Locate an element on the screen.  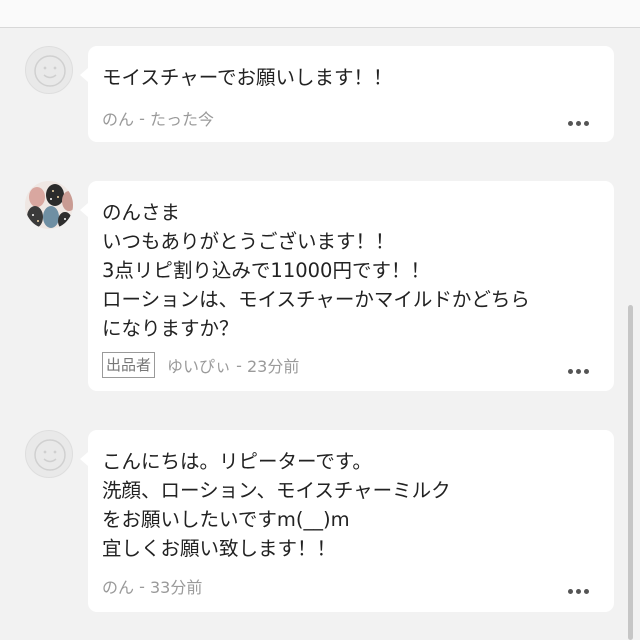
comment-meta: のん - たった今 is located at coordinates (158, 118).